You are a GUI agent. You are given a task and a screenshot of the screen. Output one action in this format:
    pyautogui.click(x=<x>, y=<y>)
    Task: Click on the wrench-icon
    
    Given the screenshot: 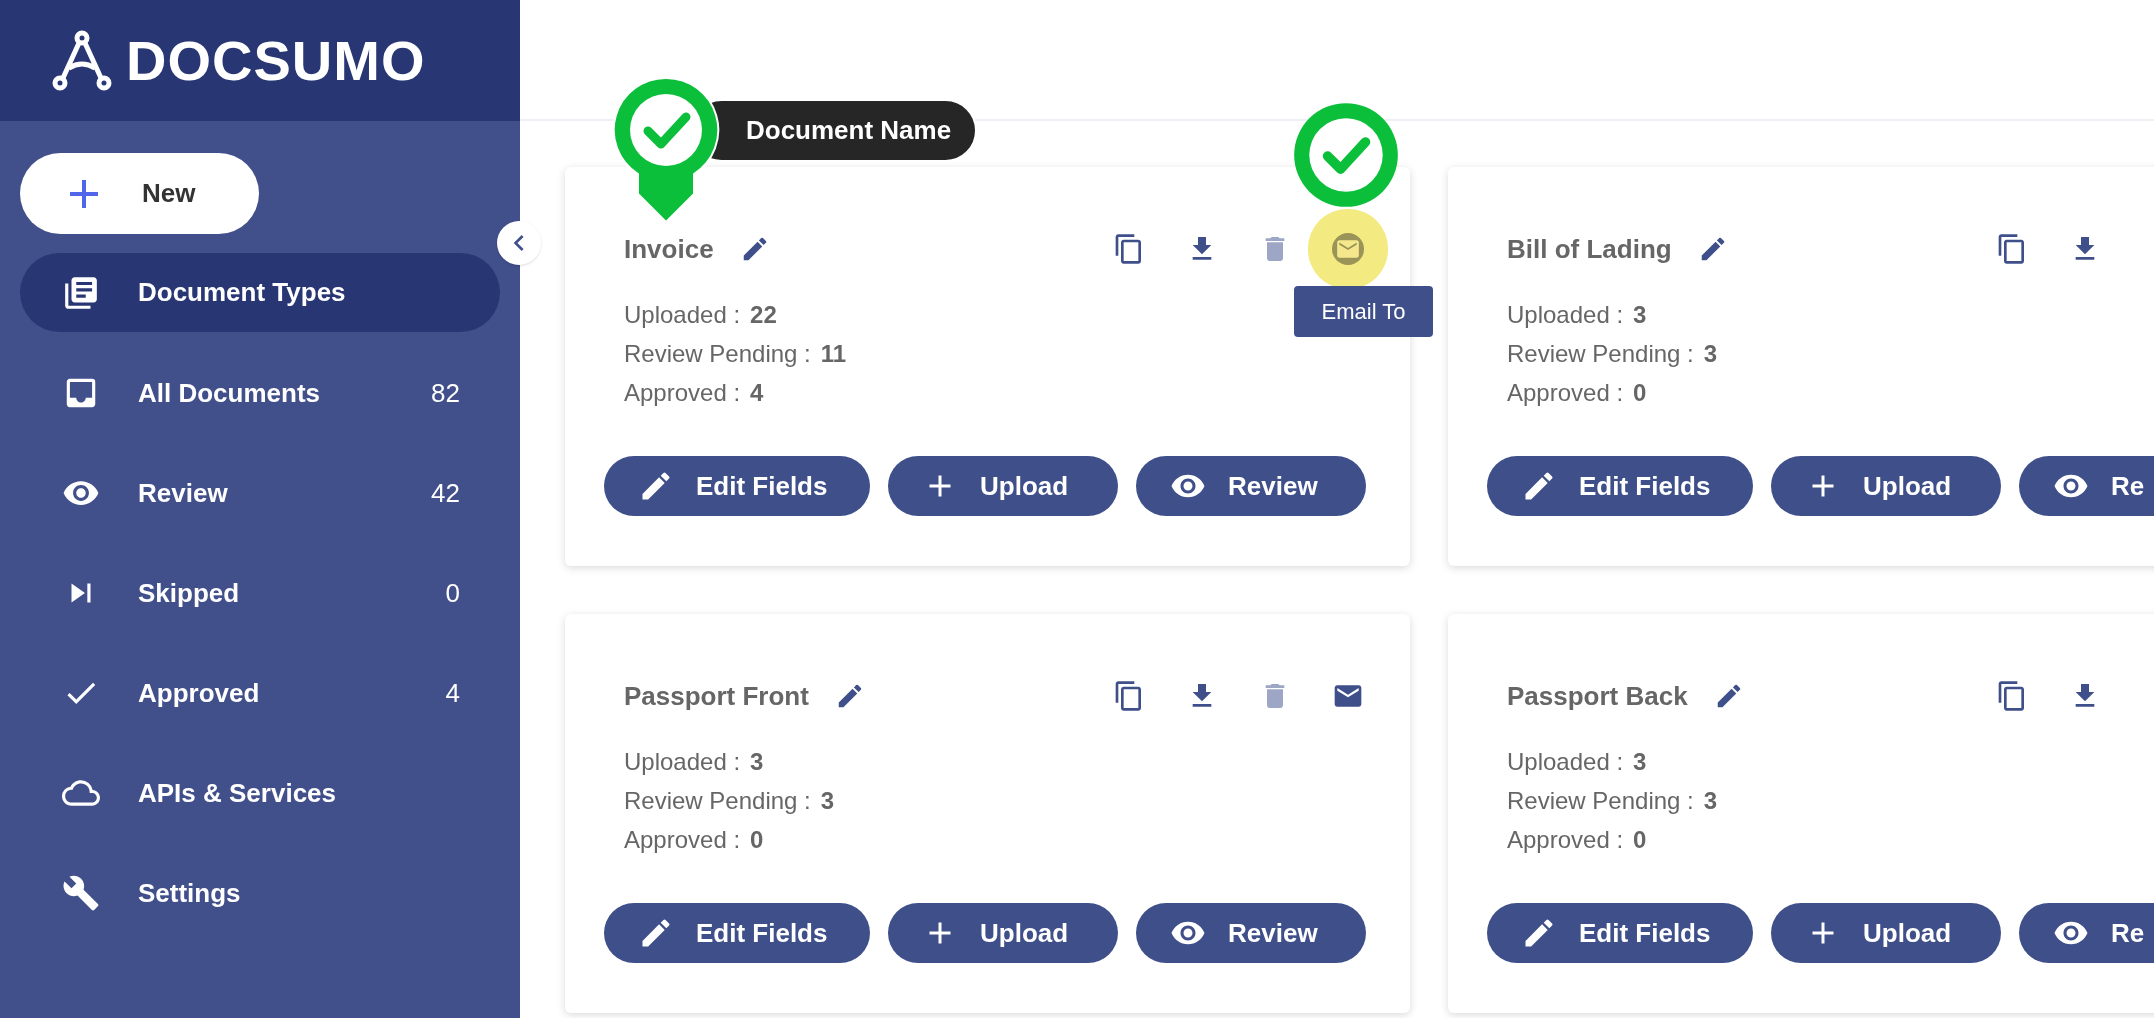 What is the action you would take?
    pyautogui.click(x=81, y=893)
    